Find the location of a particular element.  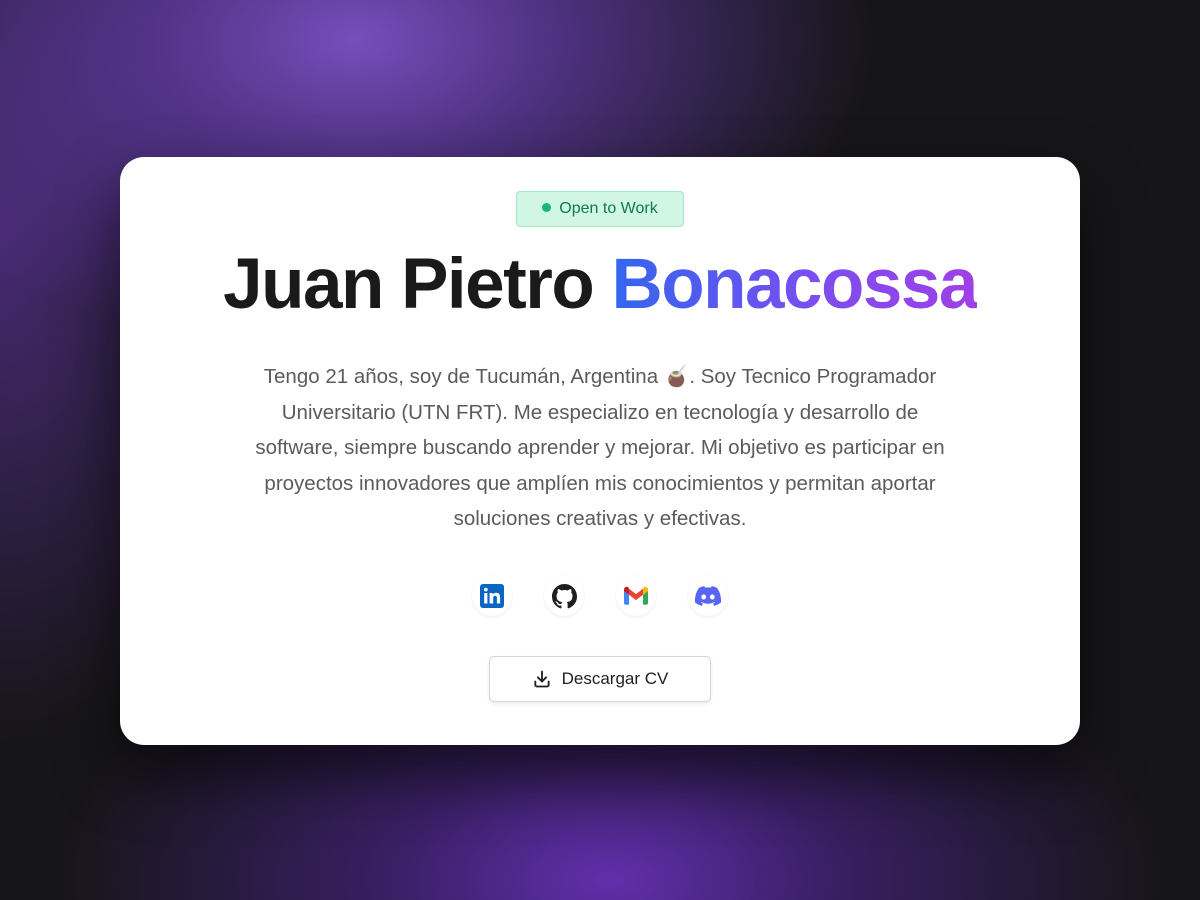

discord-icon is located at coordinates (708, 596).